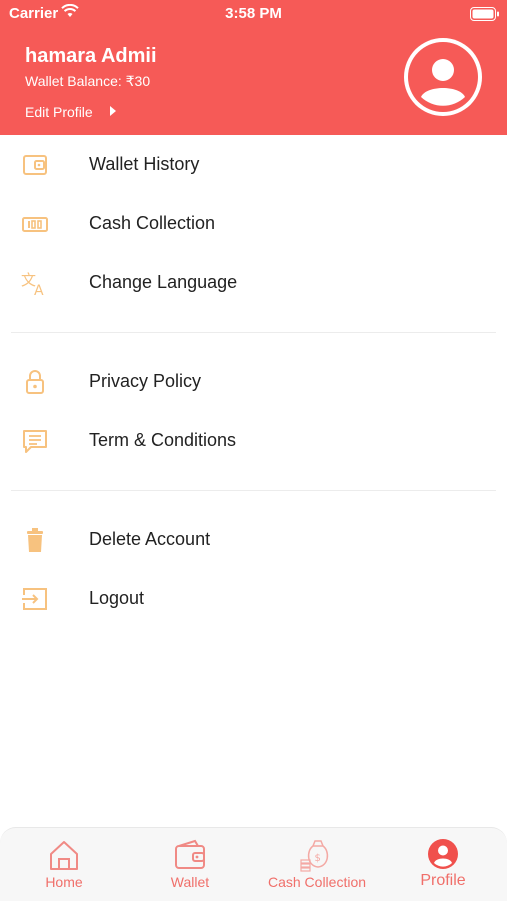 Image resolution: width=507 pixels, height=901 pixels. Describe the element at coordinates (443, 854) in the screenshot. I see `profile-icon` at that location.